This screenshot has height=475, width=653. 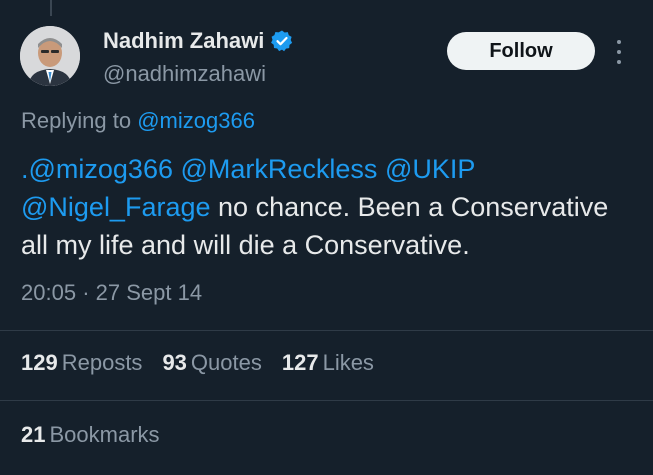 What do you see at coordinates (619, 52) in the screenshot?
I see `more-options-icon` at bounding box center [619, 52].